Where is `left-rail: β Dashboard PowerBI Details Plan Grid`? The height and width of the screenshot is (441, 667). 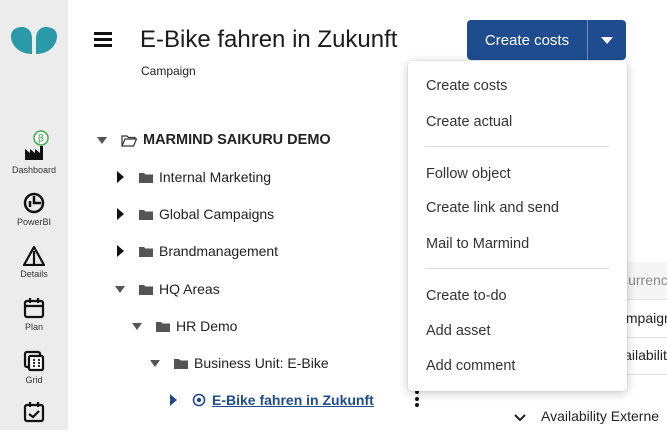
left-rail: β Dashboard PowerBI Details Plan Grid is located at coordinates (34, 215).